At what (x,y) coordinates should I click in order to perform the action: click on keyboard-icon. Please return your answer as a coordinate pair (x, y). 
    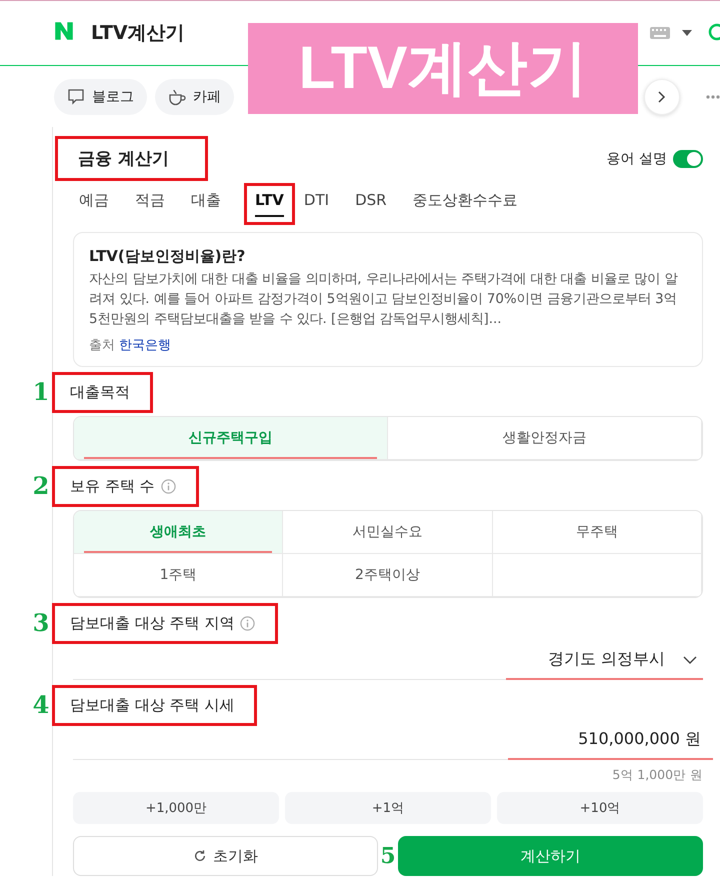
    Looking at the image, I should click on (660, 33).